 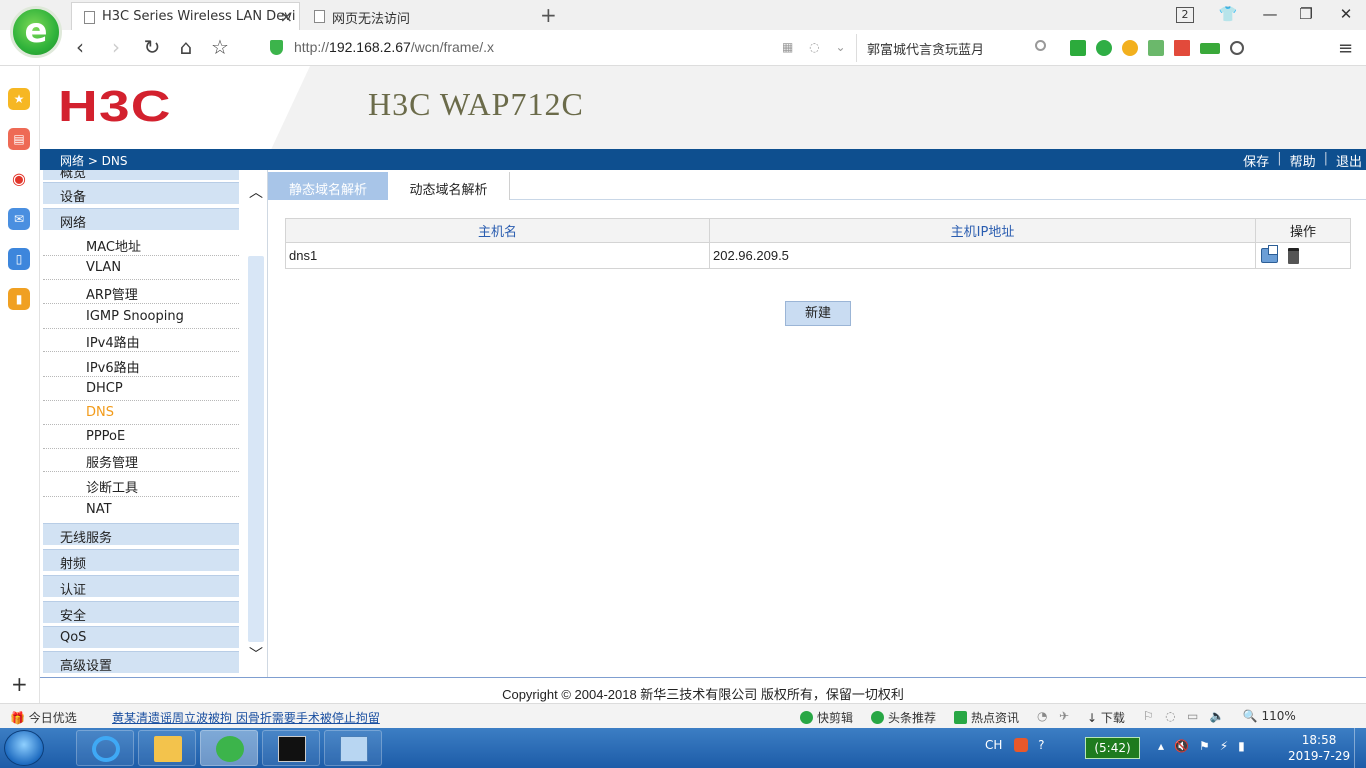 I want to click on chevron-down-icon: ﹀, so click(x=256, y=654).